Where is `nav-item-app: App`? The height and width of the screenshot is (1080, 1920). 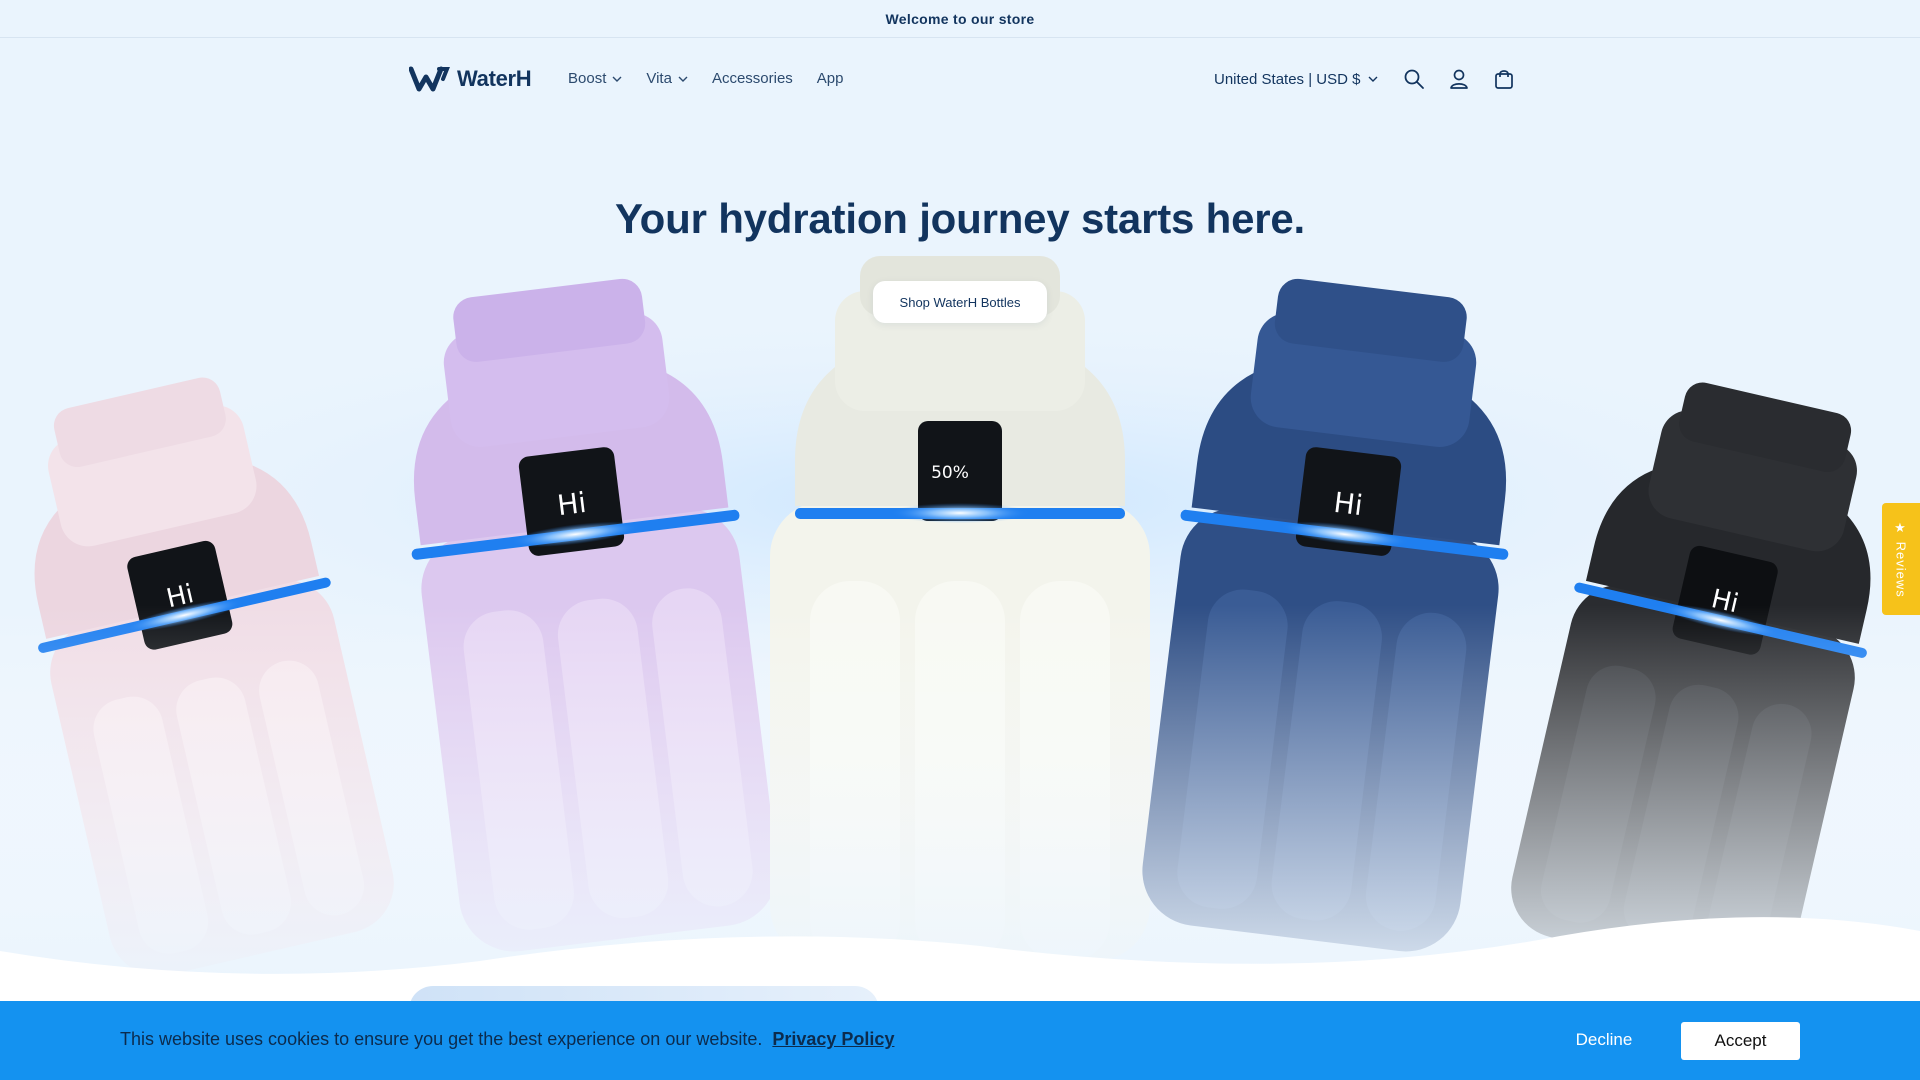
nav-item-app: App is located at coordinates (830, 78).